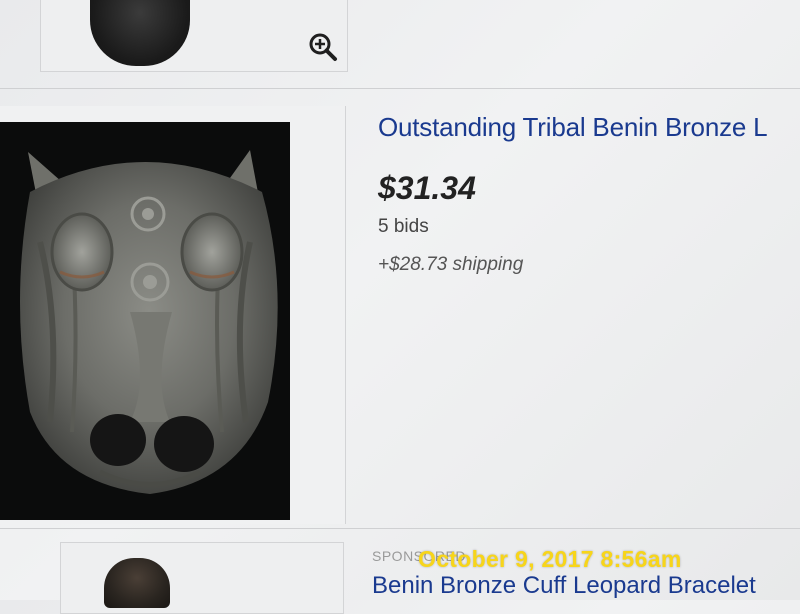 The height and width of the screenshot is (614, 800). I want to click on photo-timestamp: October 9, 2017 8:56am, so click(550, 559).